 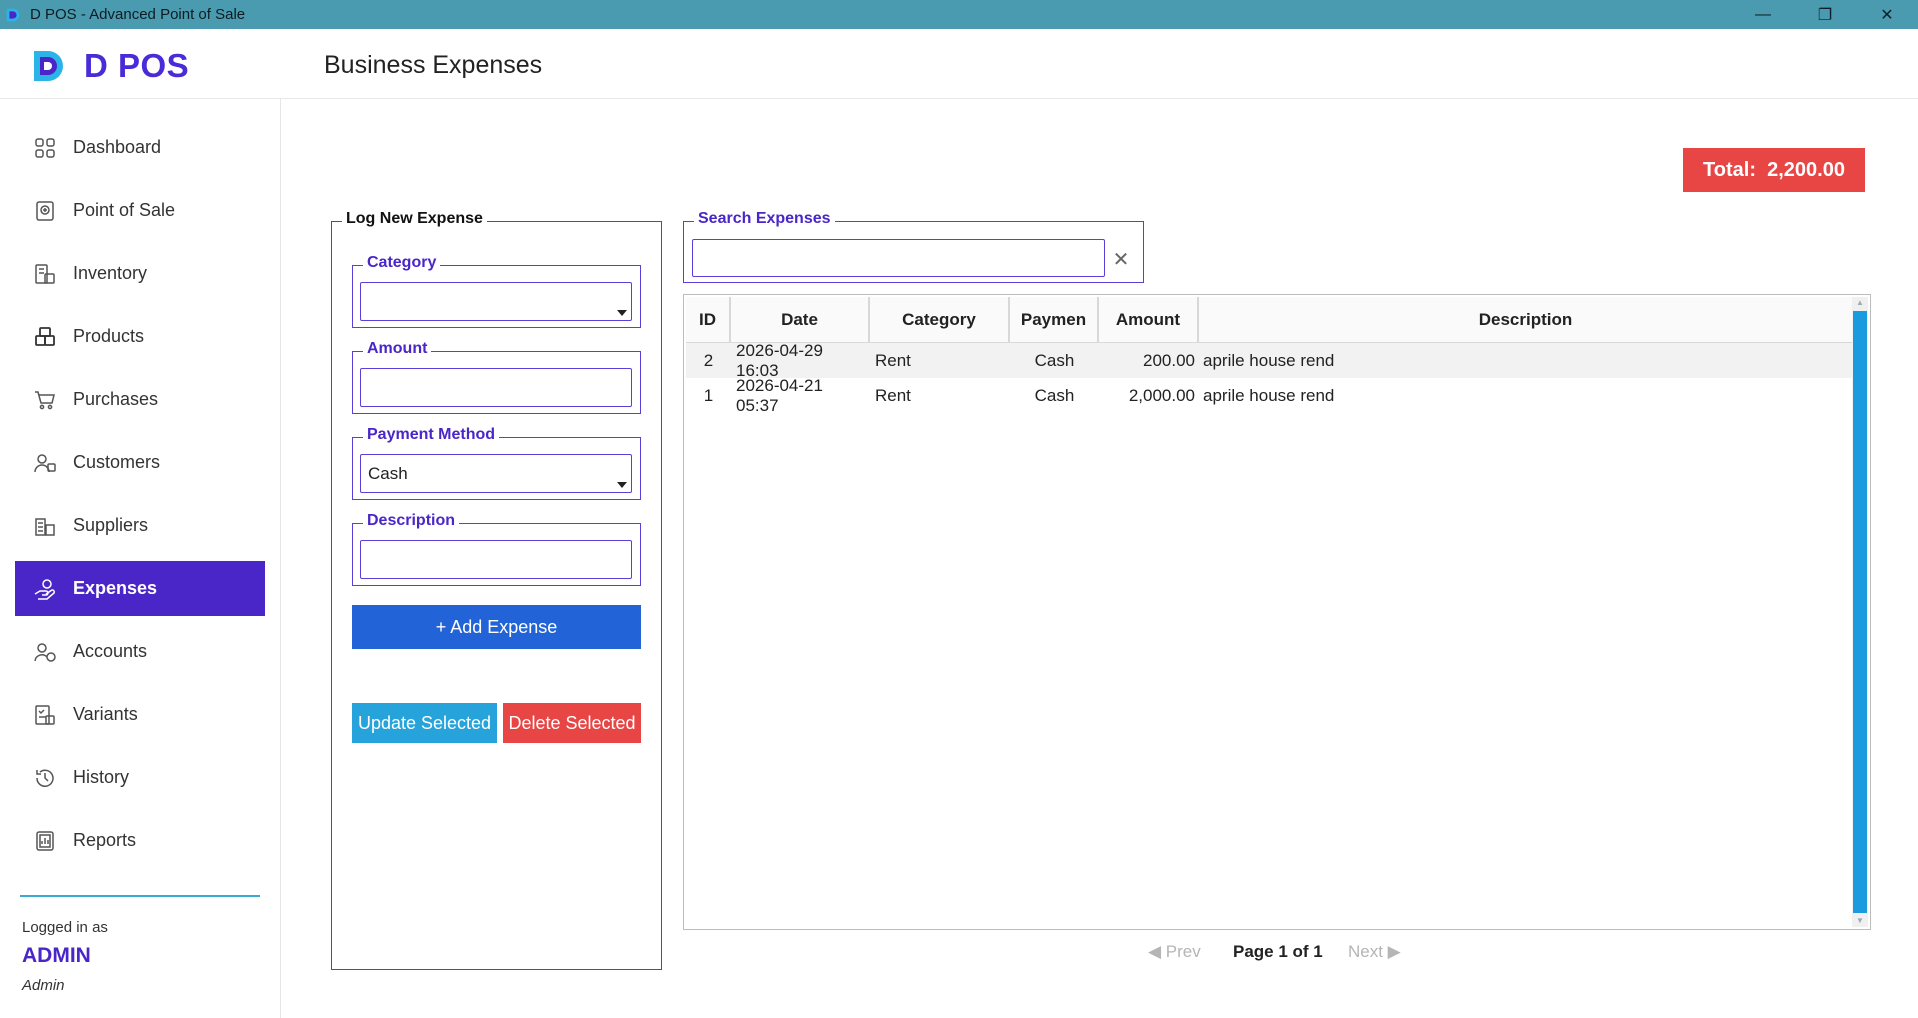 I want to click on column-header-amount: Amount, so click(x=1149, y=320).